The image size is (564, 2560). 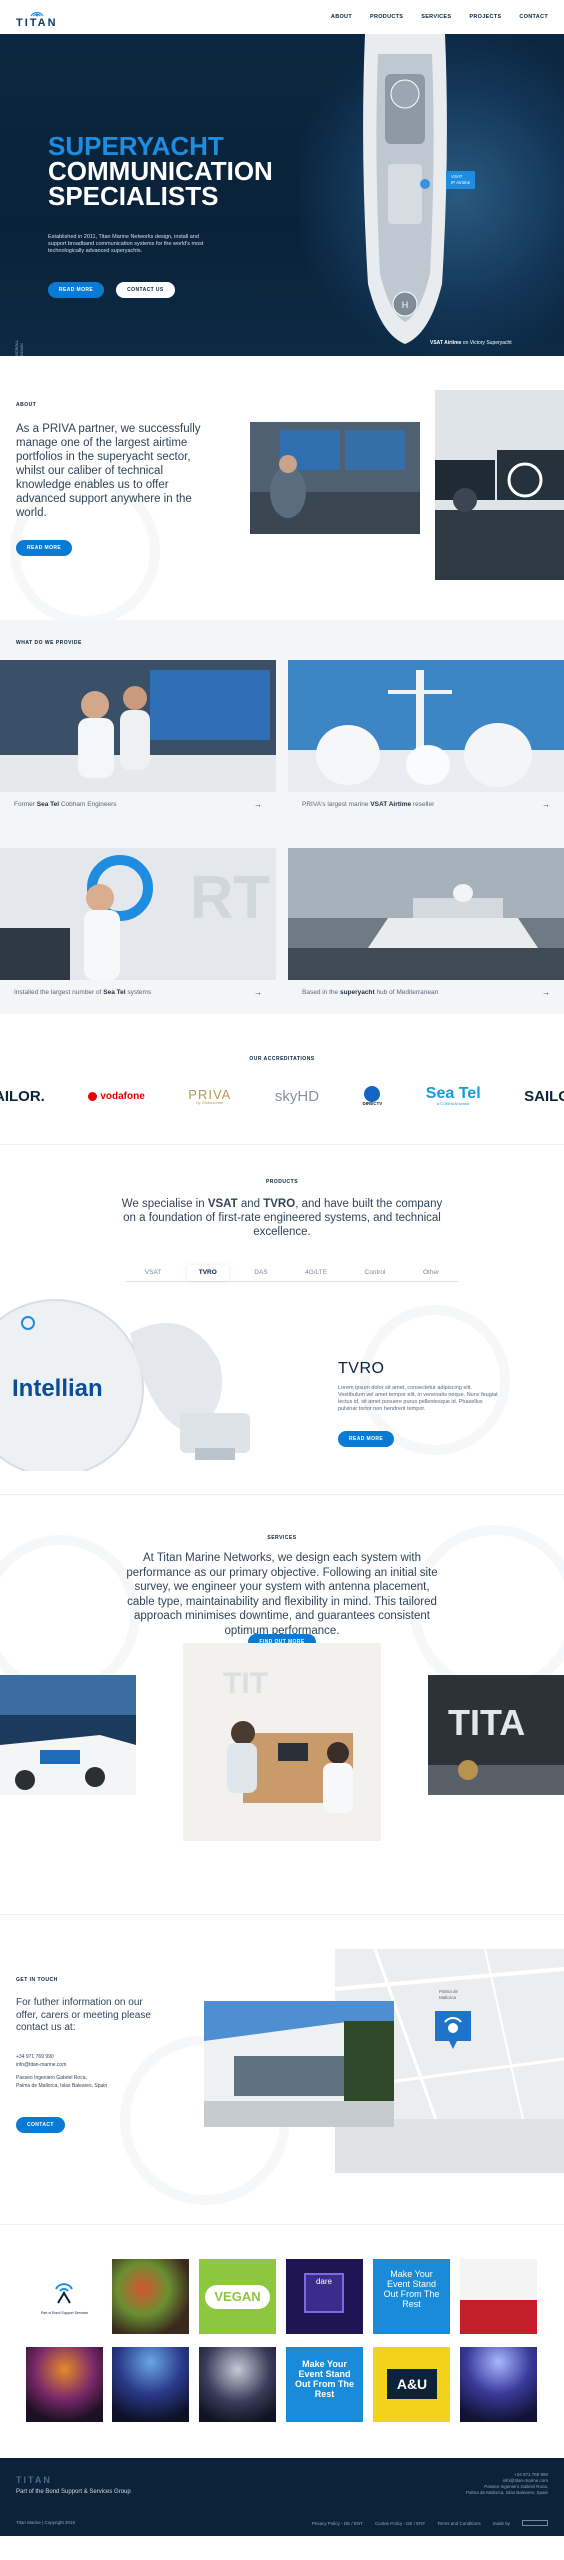 I want to click on workshop-team-image: TIT, so click(x=282, y=1742).